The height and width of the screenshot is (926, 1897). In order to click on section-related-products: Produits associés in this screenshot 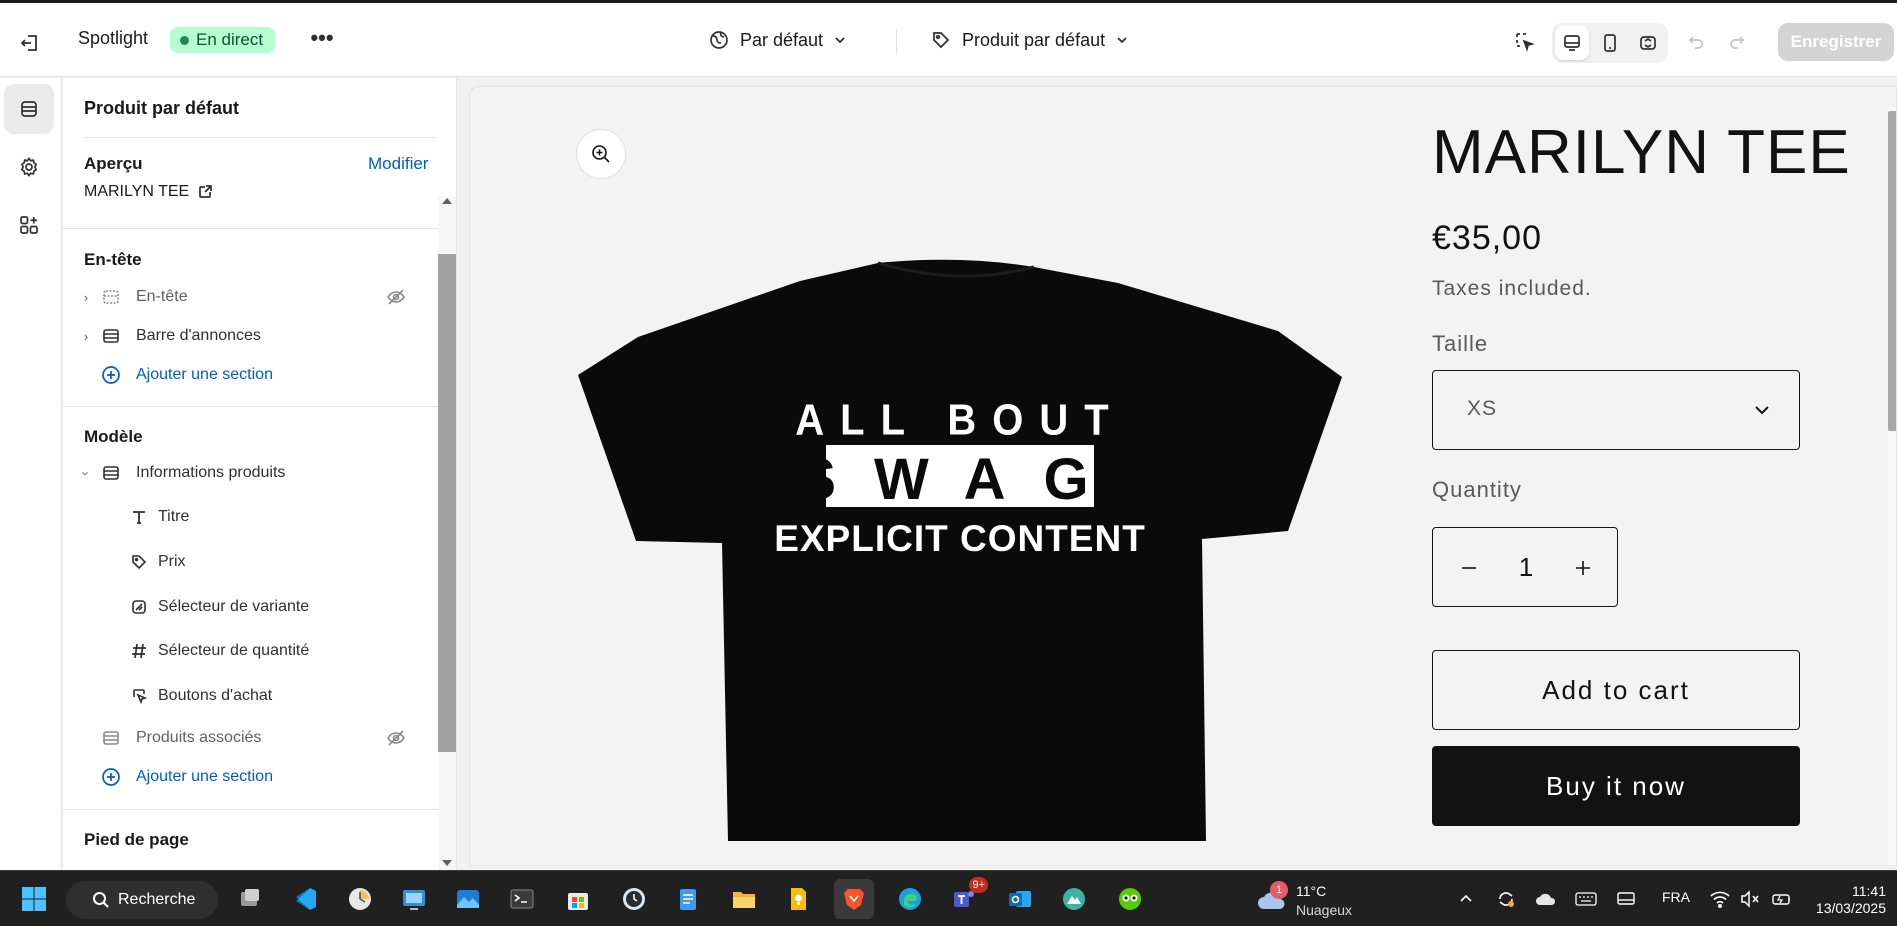, I will do `click(243, 738)`.